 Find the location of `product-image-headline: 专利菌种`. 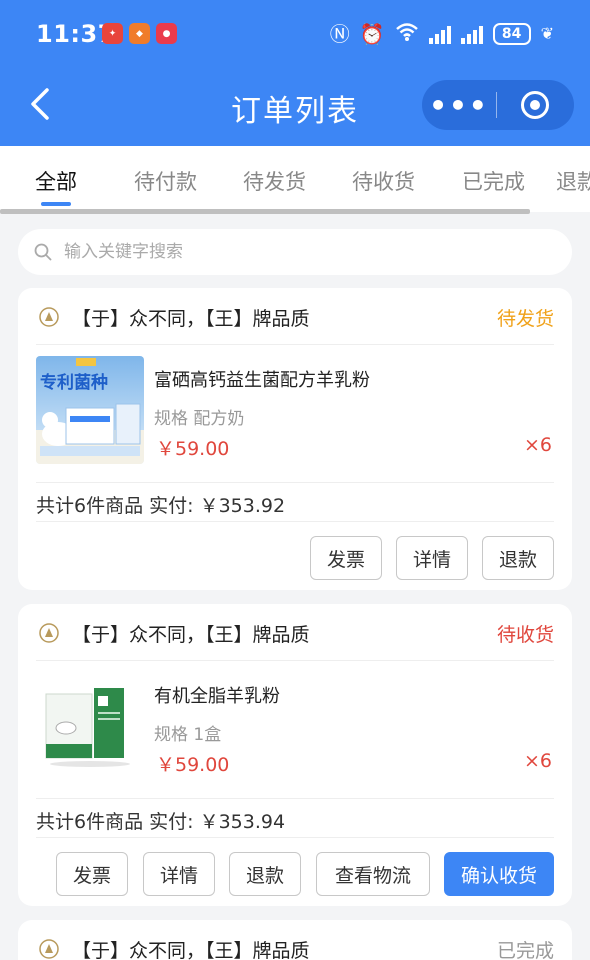

product-image-headline: 专利菌种 is located at coordinates (74, 383).